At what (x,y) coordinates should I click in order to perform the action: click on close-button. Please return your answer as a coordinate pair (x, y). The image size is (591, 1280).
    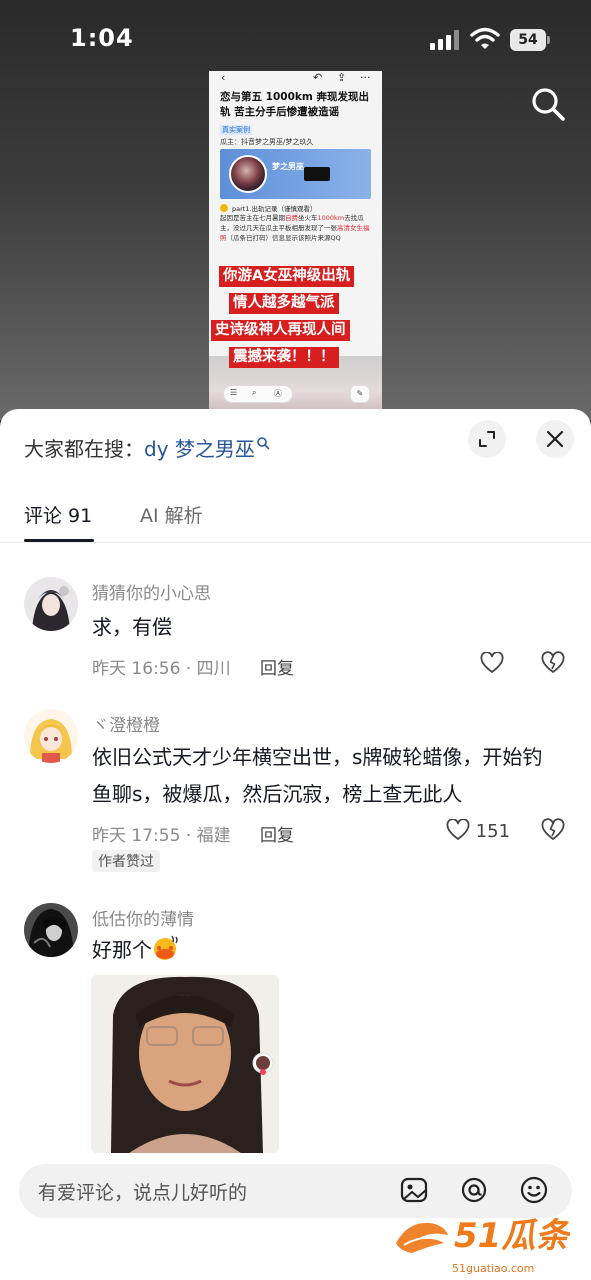
    Looking at the image, I should click on (555, 439).